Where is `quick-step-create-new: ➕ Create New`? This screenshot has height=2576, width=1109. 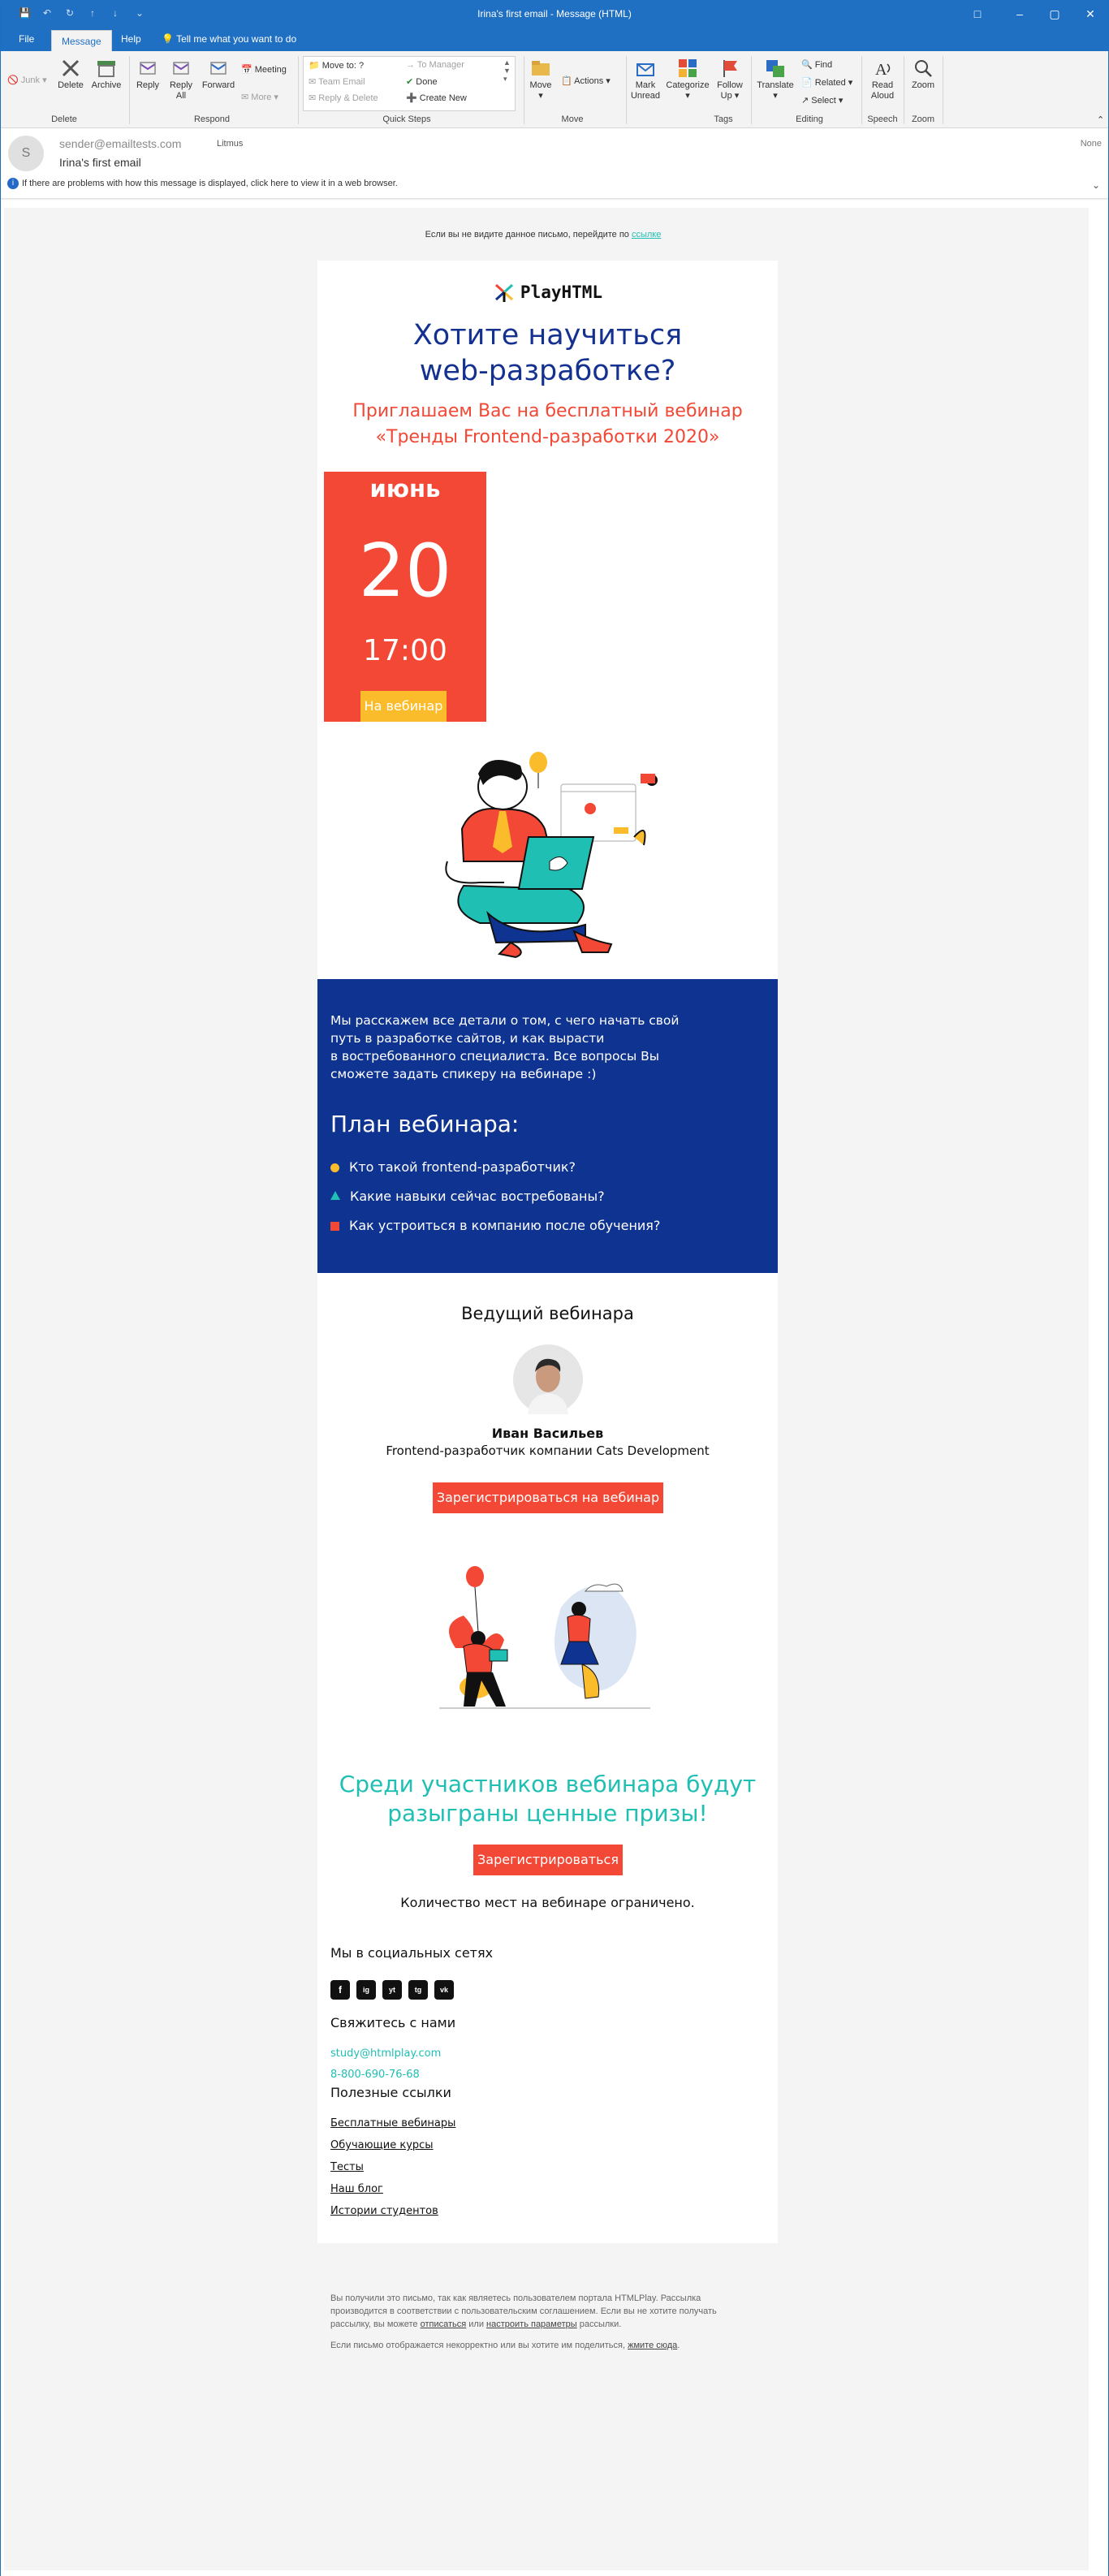 quick-step-create-new: ➕ Create New is located at coordinates (437, 98).